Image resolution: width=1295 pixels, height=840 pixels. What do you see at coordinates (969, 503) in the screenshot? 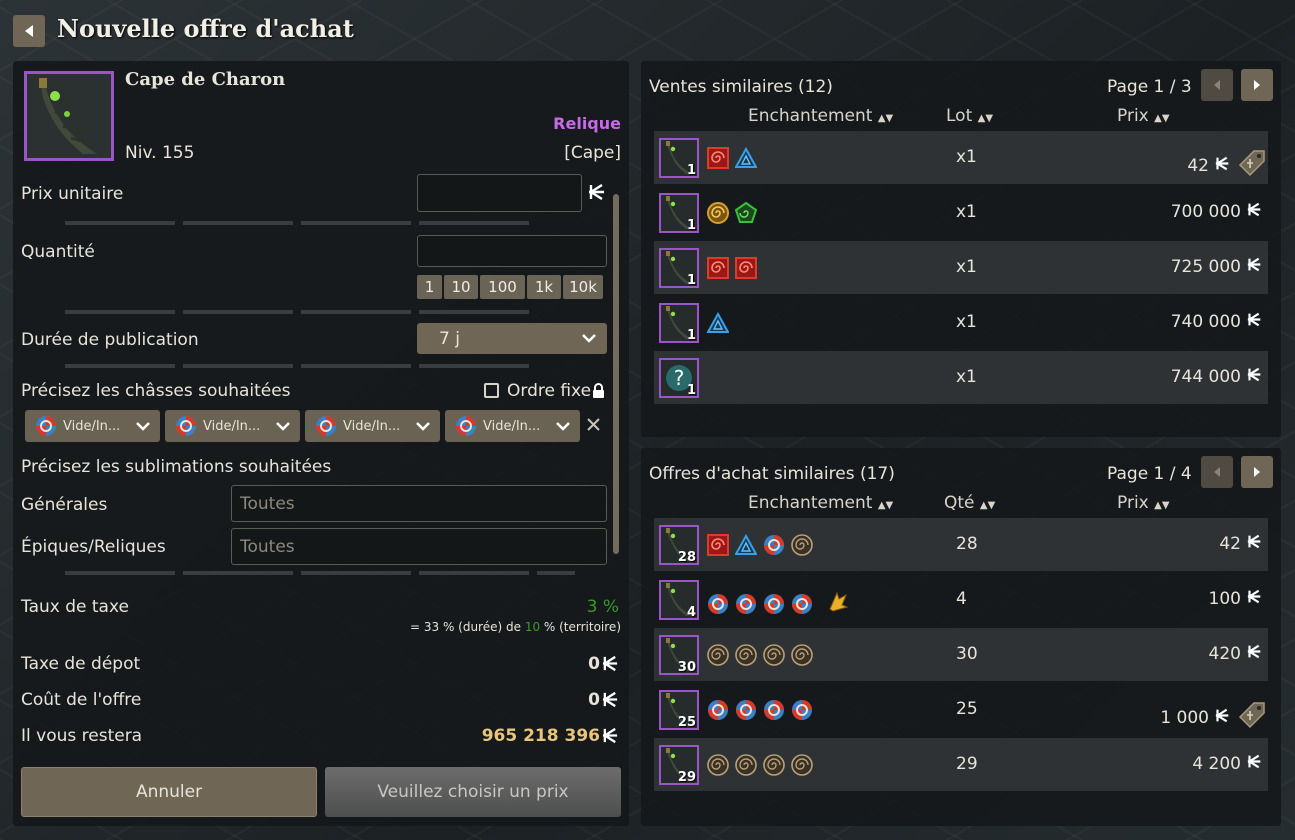
I see `offers-col-qty: Qté ▲▼` at bounding box center [969, 503].